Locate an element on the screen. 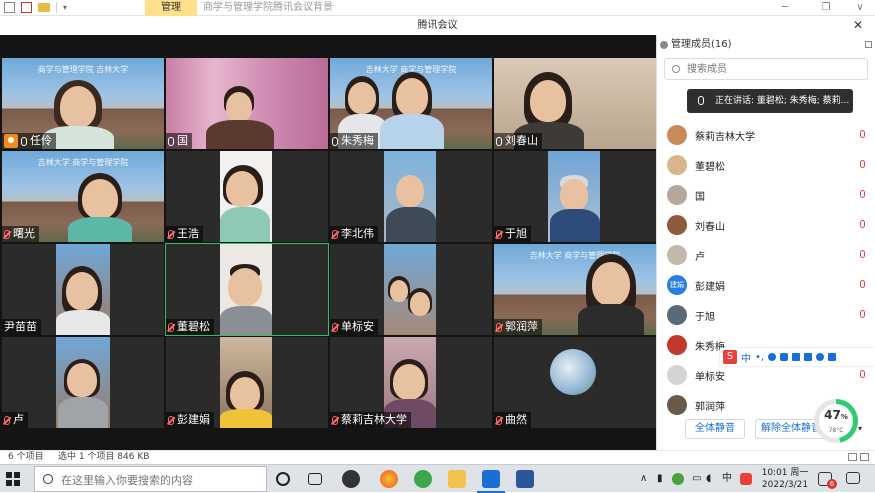 The image size is (875, 493). volume-icon: ◖ is located at coordinates (708, 479).